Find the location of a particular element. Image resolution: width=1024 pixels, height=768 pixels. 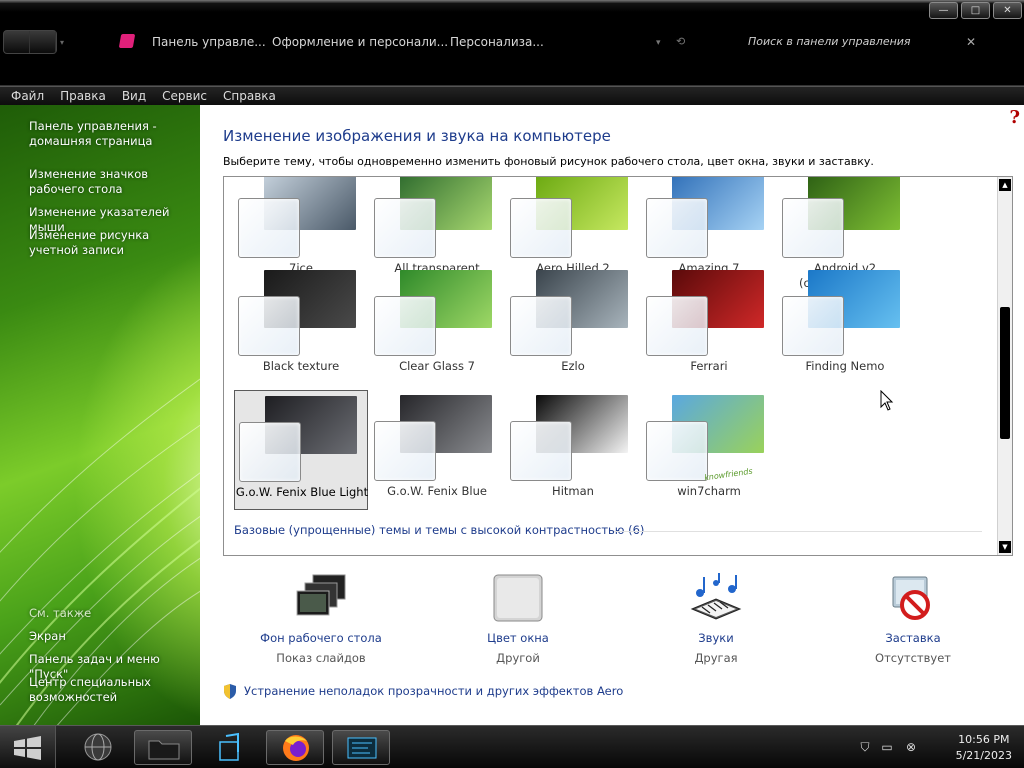

globe-icon is located at coordinates (98, 747).